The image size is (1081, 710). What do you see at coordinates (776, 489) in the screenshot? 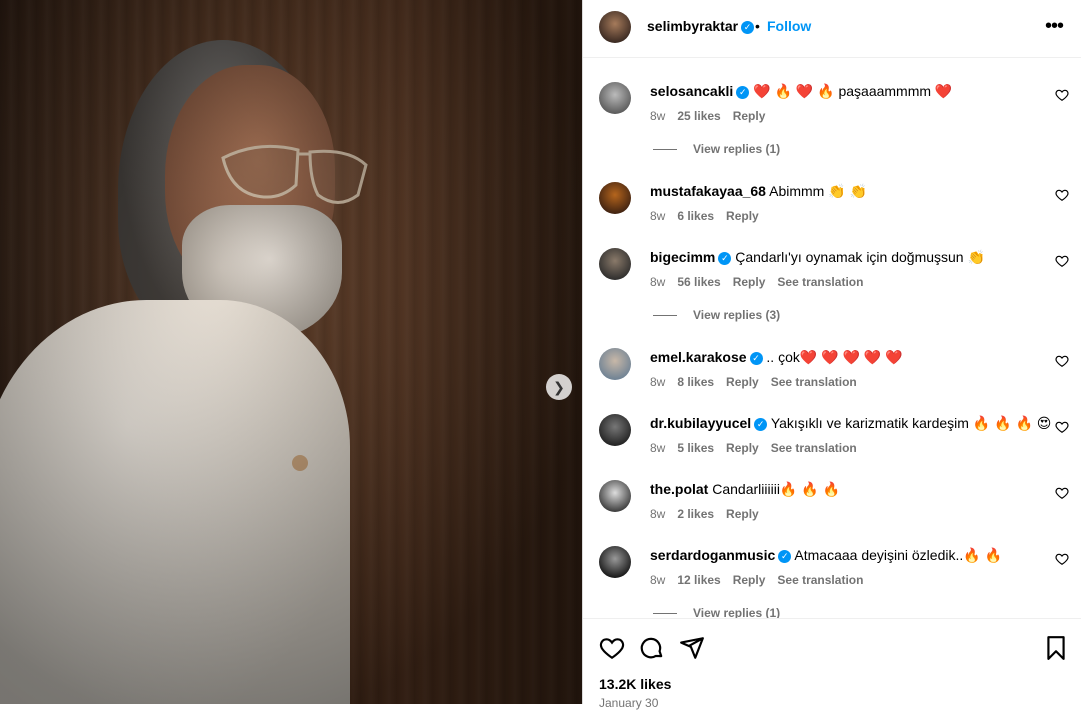
I see `comment-text: Candarliiiiii🔥 🔥 🔥` at bounding box center [776, 489].